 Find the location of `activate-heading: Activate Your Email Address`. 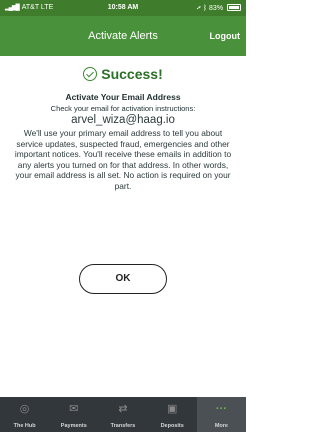

activate-heading: Activate Your Email Address is located at coordinates (123, 97).